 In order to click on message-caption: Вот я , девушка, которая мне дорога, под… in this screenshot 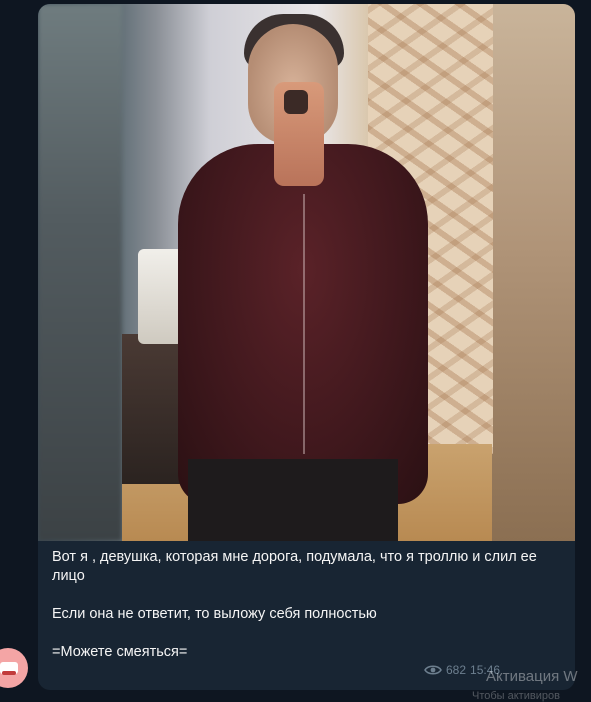, I will do `click(307, 605)`.